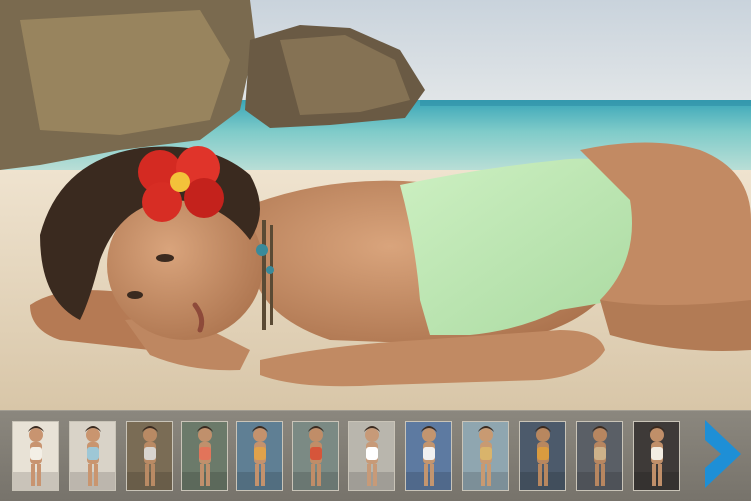 The width and height of the screenshot is (751, 501). I want to click on chevron-right-icon, so click(723, 454).